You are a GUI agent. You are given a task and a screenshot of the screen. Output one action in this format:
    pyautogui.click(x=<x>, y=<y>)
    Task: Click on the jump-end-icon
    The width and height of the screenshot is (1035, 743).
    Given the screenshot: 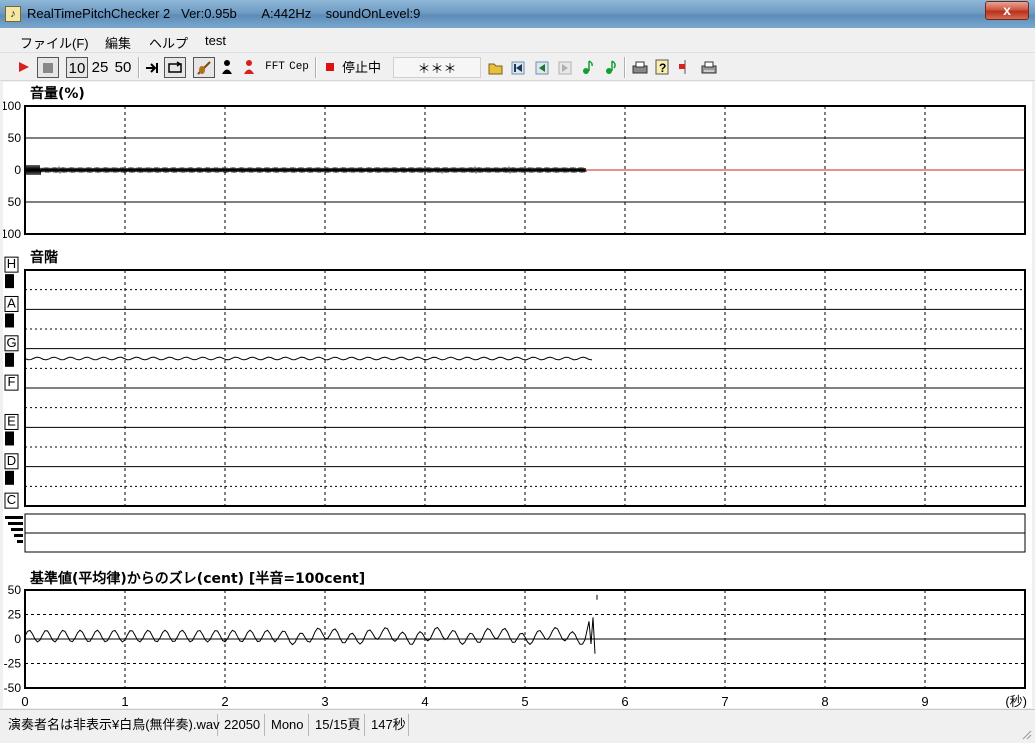 What is the action you would take?
    pyautogui.click(x=152, y=67)
    